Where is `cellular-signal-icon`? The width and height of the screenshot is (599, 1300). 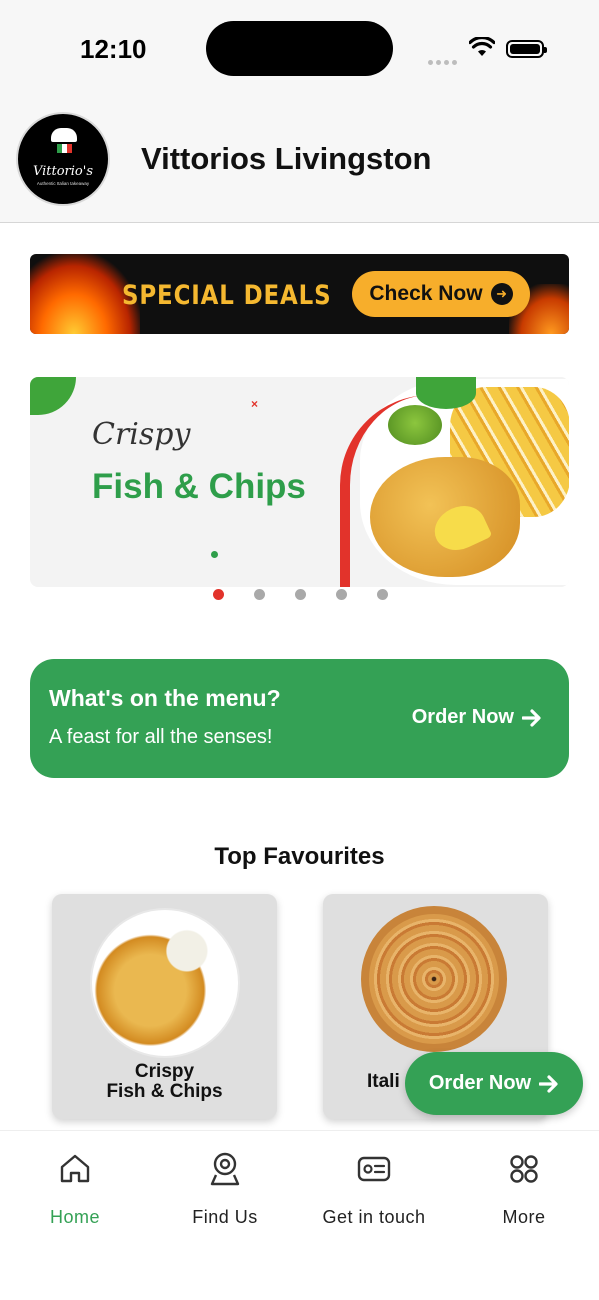
cellular-signal-icon is located at coordinates (444, 58).